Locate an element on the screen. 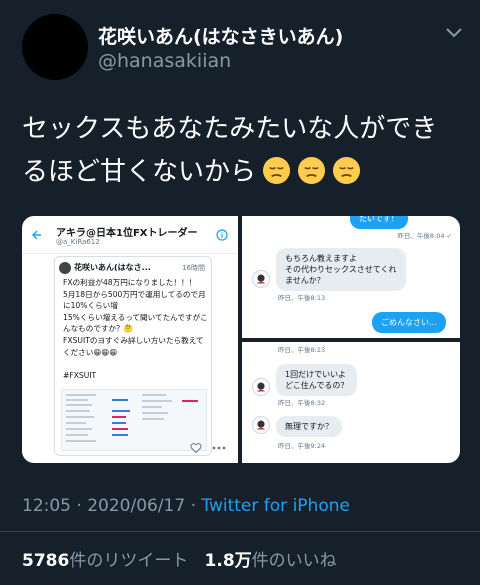 This screenshot has height=585, width=480. dm-bubble-received: 無理ですか？ is located at coordinates (309, 426).